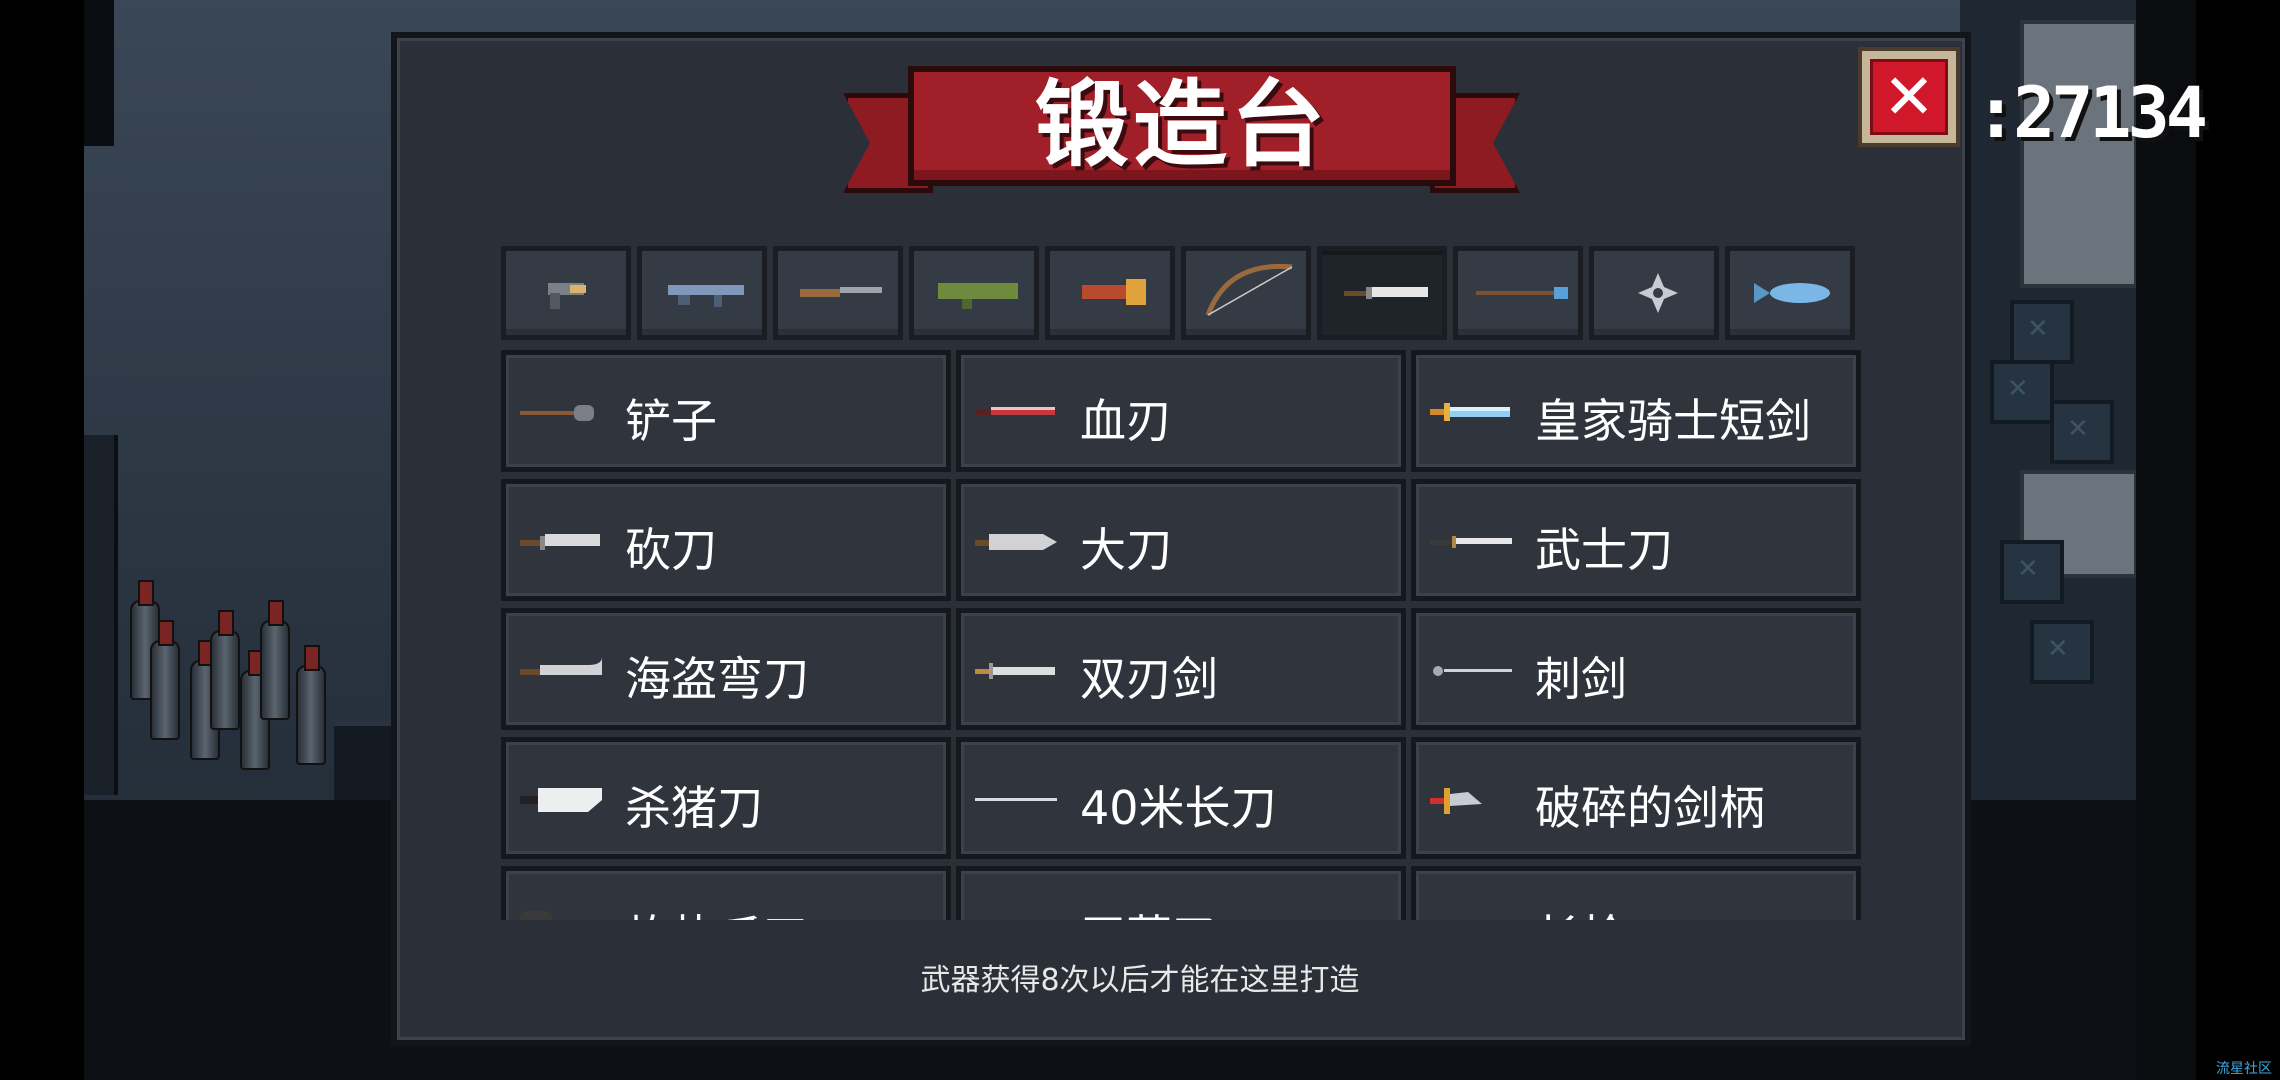 This screenshot has width=2280, height=1080. Describe the element at coordinates (1016, 799) in the screenshot. I see `long-blade-icon` at that location.